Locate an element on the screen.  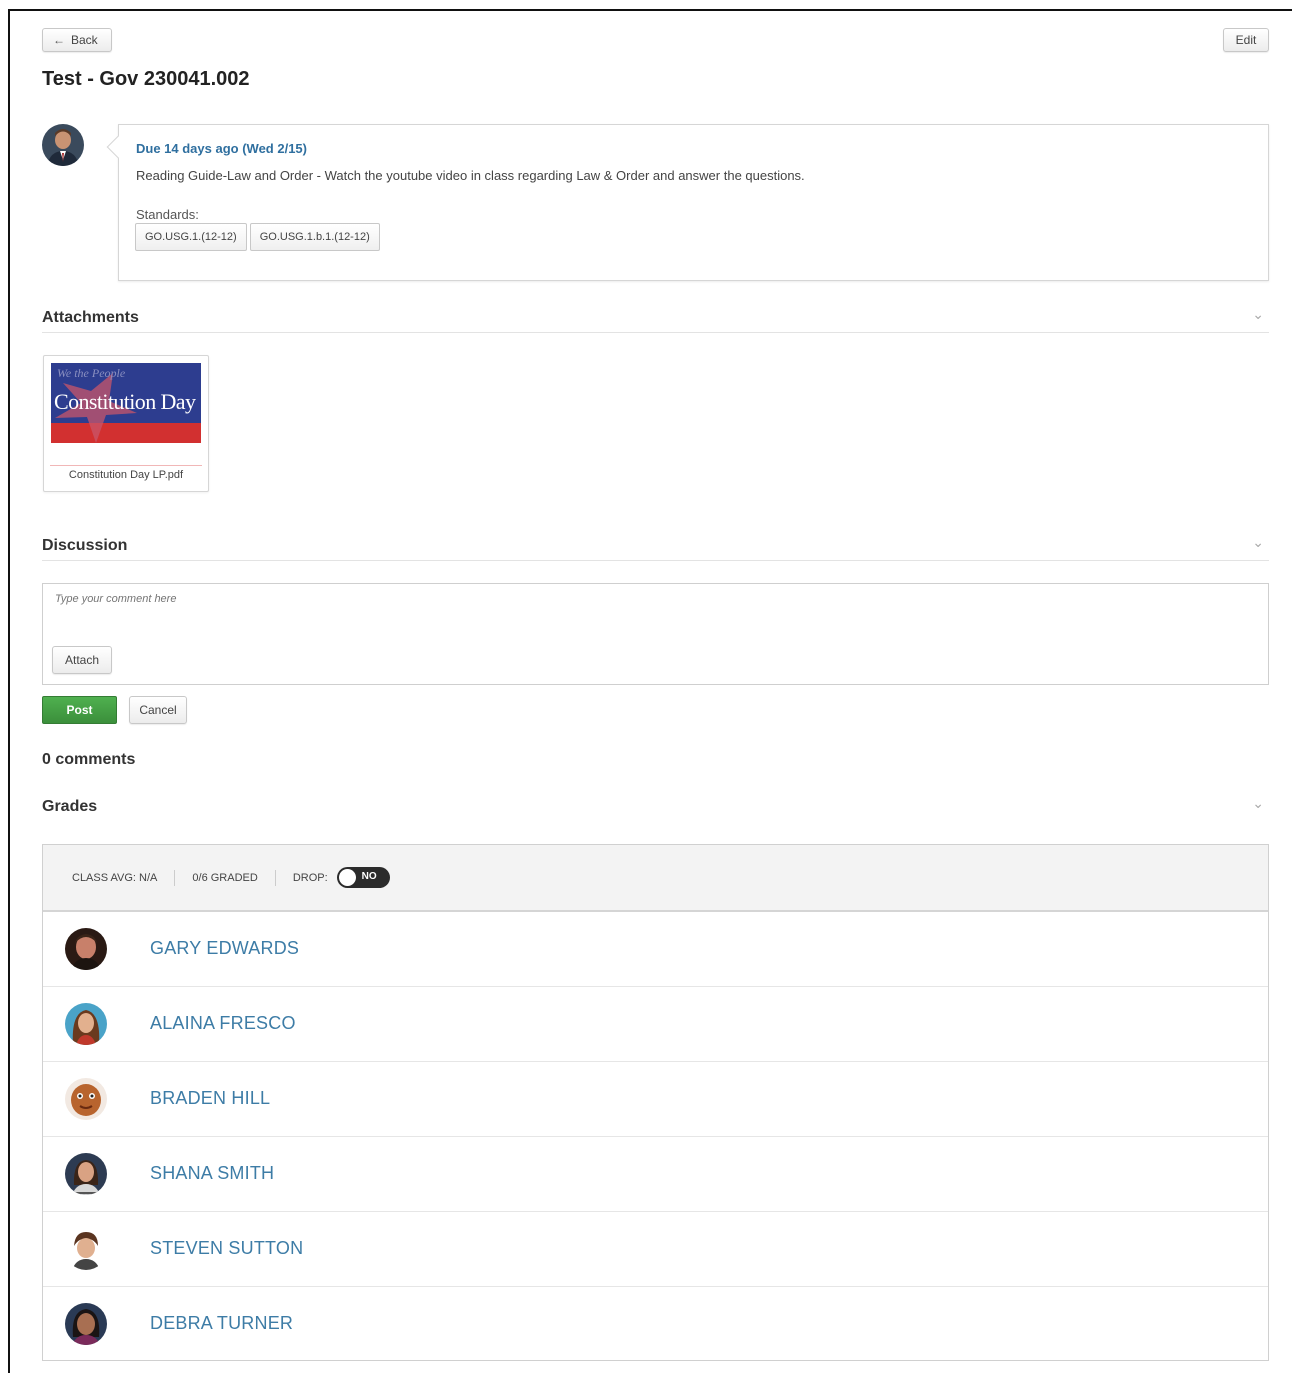
comments-count: 0 comments is located at coordinates (89, 759).